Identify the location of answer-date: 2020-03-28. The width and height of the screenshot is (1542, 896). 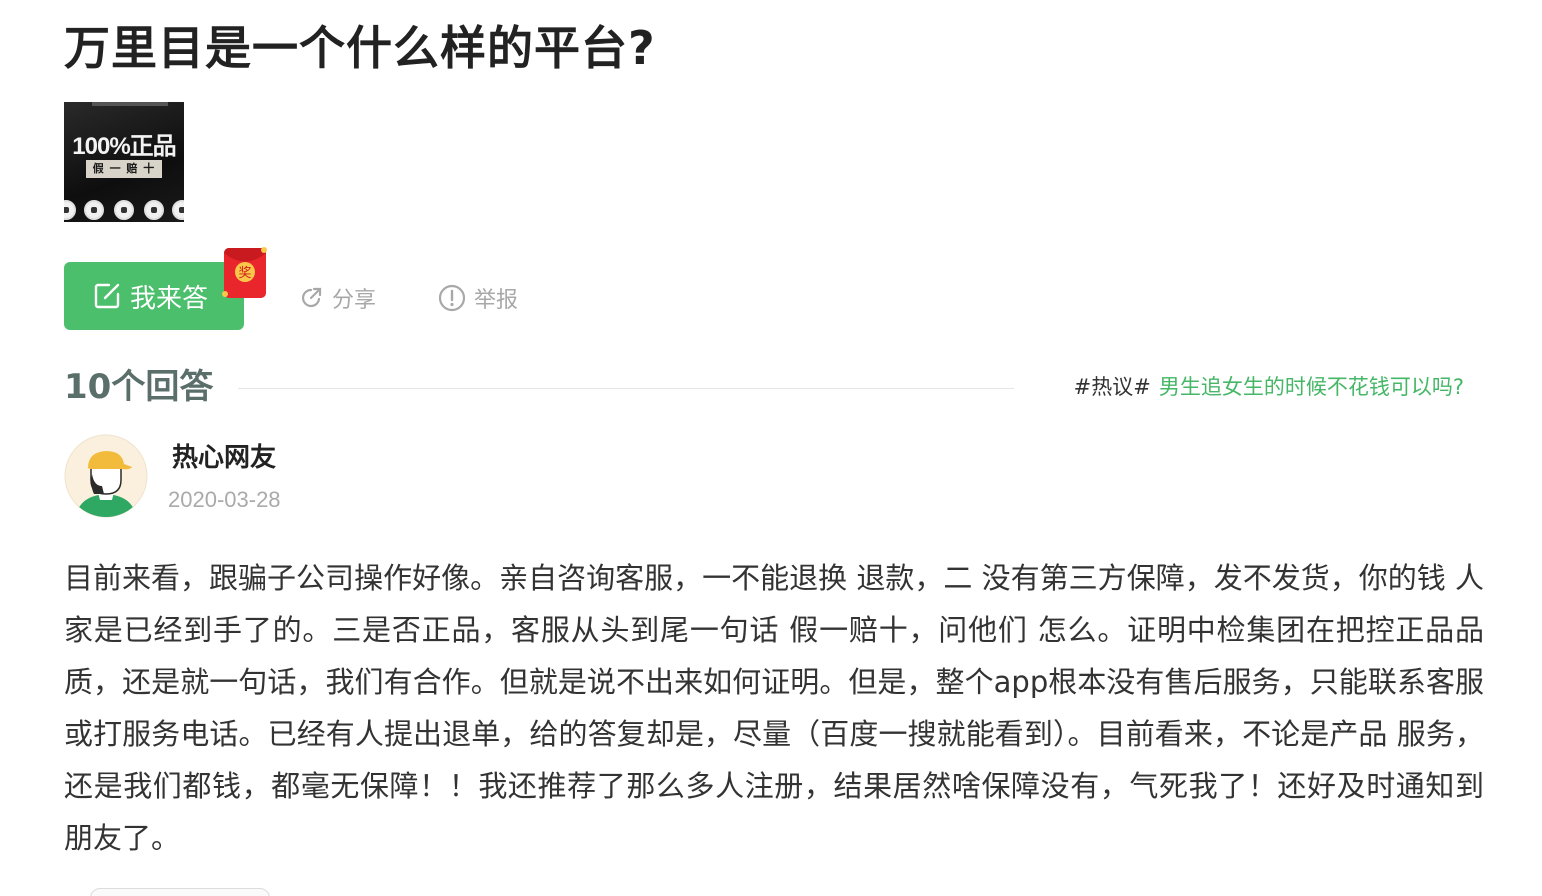
(224, 499).